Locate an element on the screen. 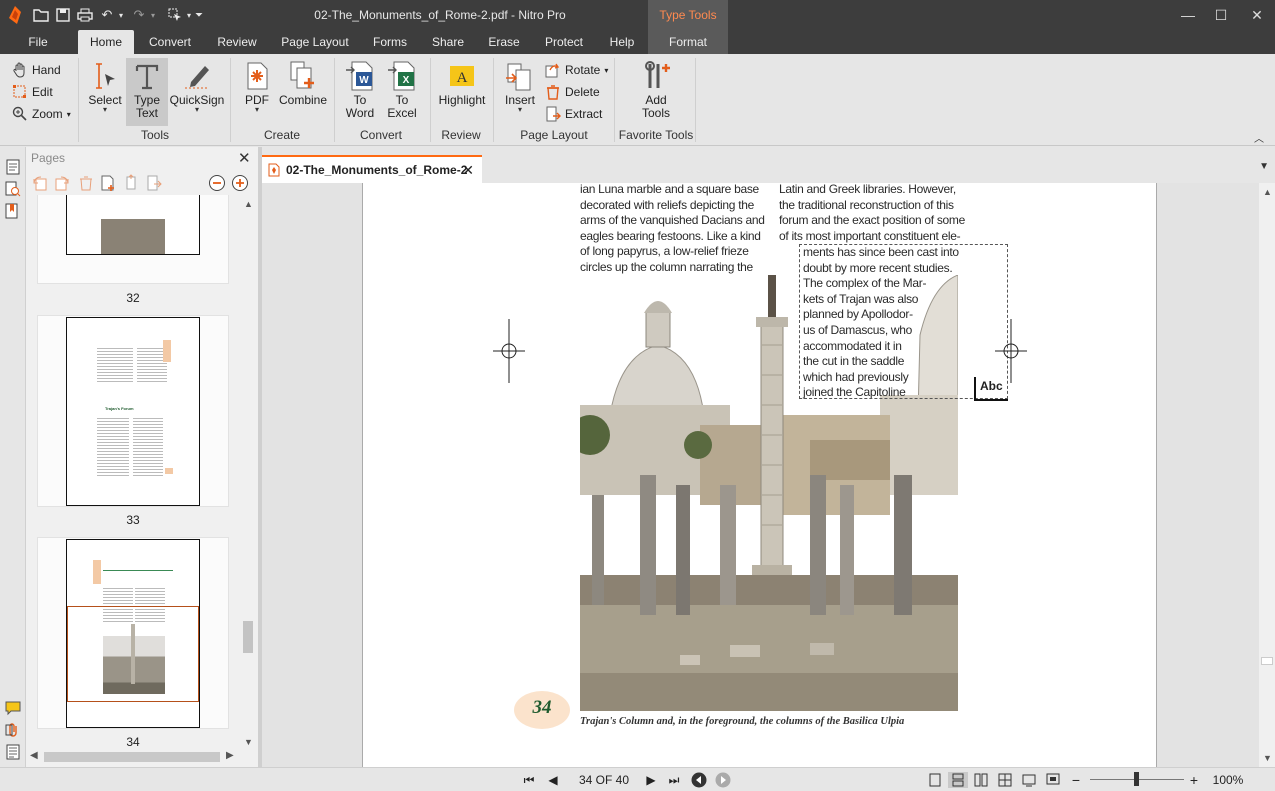  thumbnails-horizontal-scrollbar: ◀ ▶ is located at coordinates (133, 757).